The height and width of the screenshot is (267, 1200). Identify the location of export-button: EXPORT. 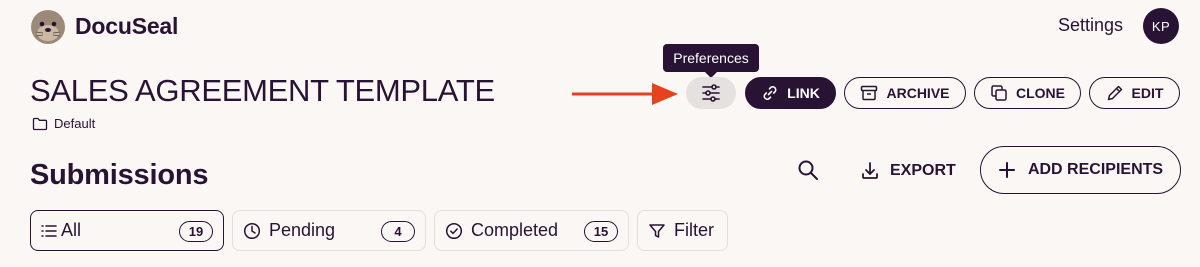
(908, 171).